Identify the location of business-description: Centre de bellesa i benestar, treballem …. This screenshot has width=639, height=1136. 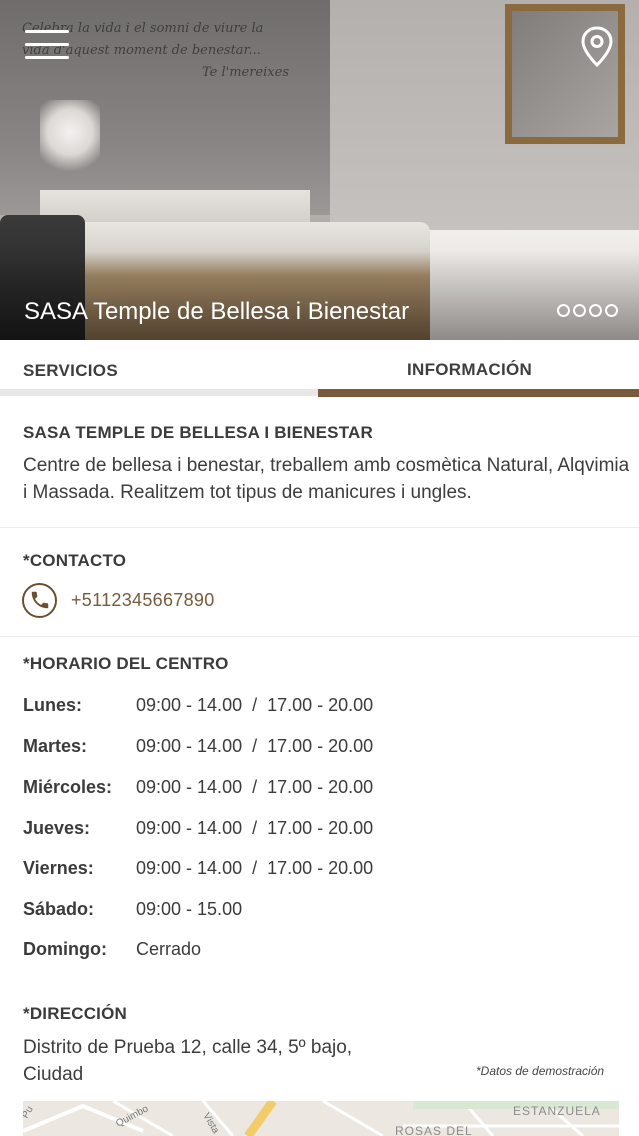
(326, 479).